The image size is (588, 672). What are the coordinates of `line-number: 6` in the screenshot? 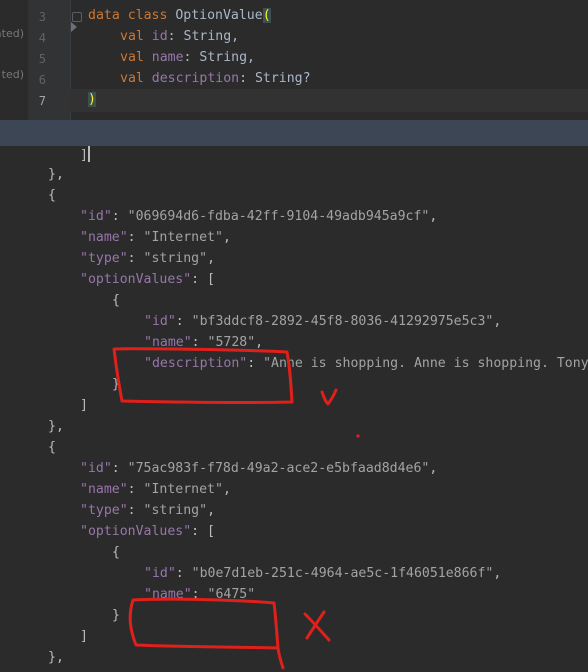 It's located at (42, 80).